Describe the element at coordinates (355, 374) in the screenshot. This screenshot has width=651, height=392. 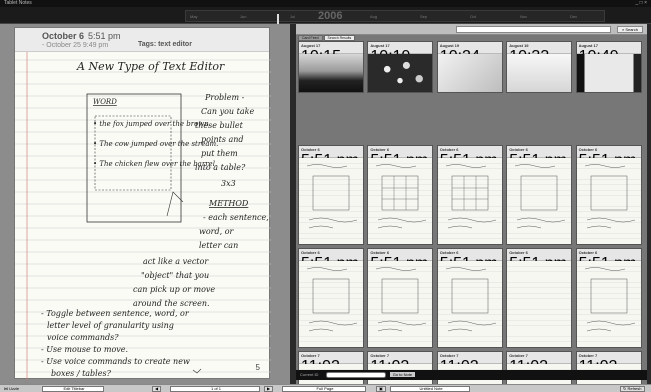
I see `current-id-input` at that location.